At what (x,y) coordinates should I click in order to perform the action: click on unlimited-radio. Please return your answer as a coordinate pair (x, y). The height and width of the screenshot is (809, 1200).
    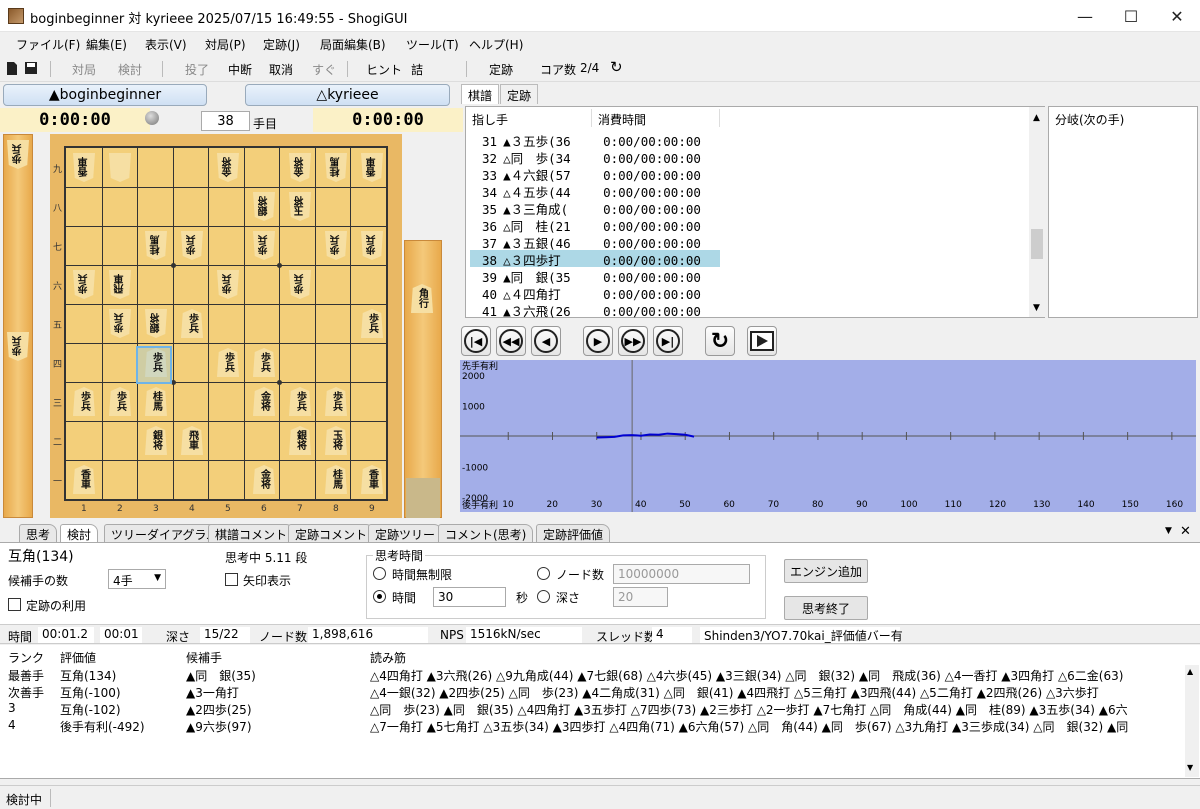
    Looking at the image, I should click on (379, 573).